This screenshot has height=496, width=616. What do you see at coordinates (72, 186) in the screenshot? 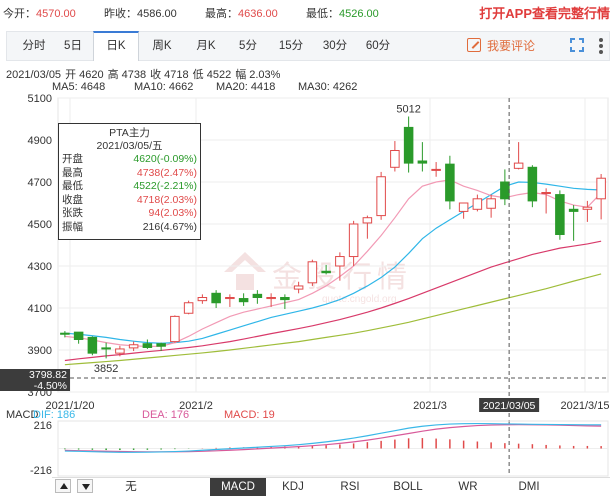
I see `tooltip-key: 最低` at bounding box center [72, 186].